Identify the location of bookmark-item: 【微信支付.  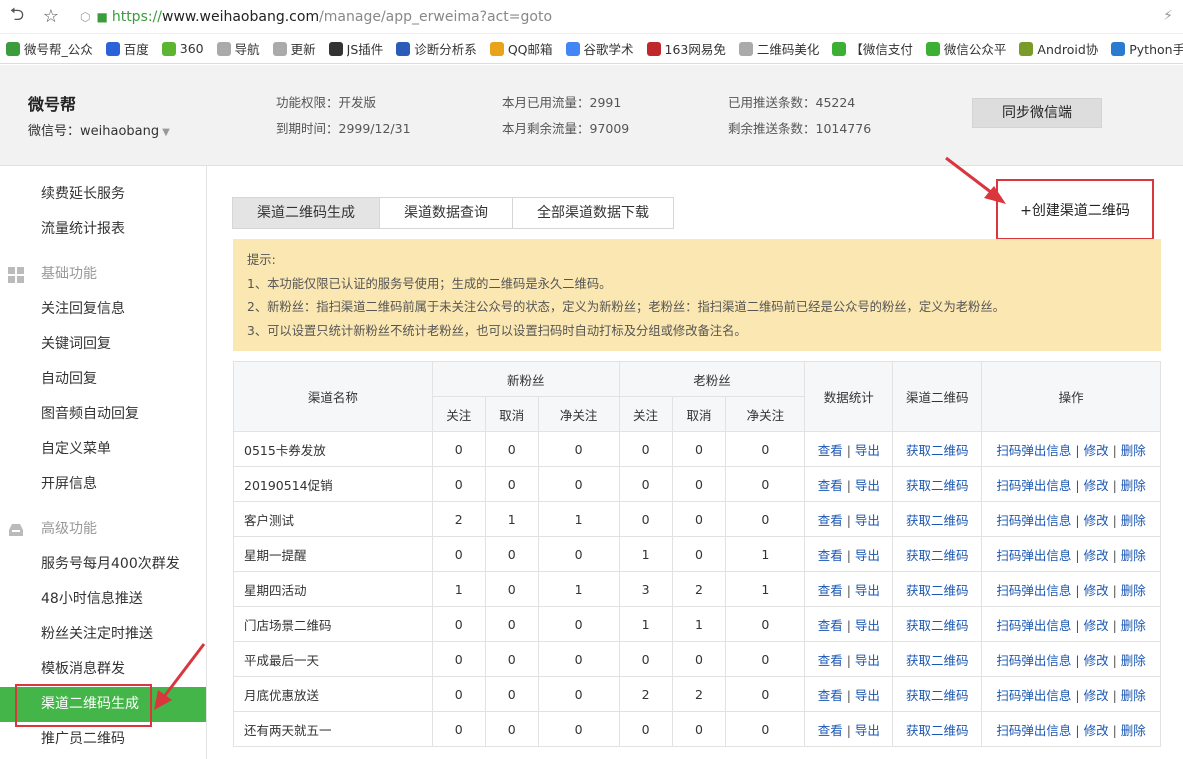
(872, 48).